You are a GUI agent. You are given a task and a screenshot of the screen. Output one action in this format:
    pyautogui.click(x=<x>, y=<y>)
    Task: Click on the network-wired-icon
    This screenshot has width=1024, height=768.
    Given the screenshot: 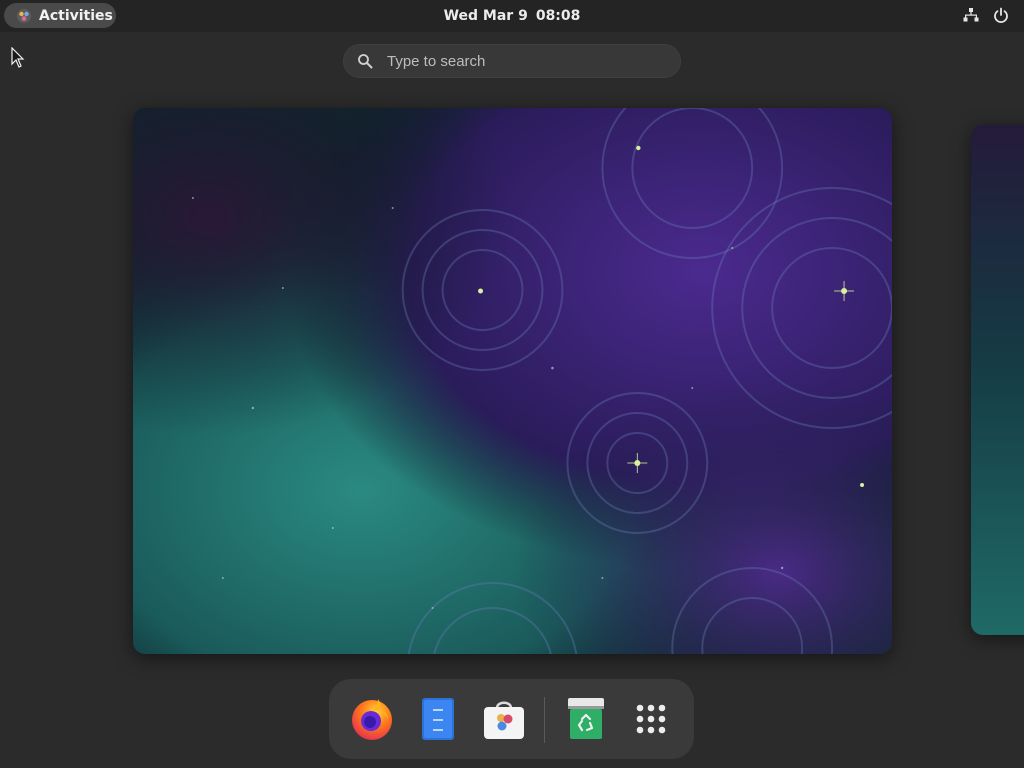 What is the action you would take?
    pyautogui.click(x=971, y=15)
    